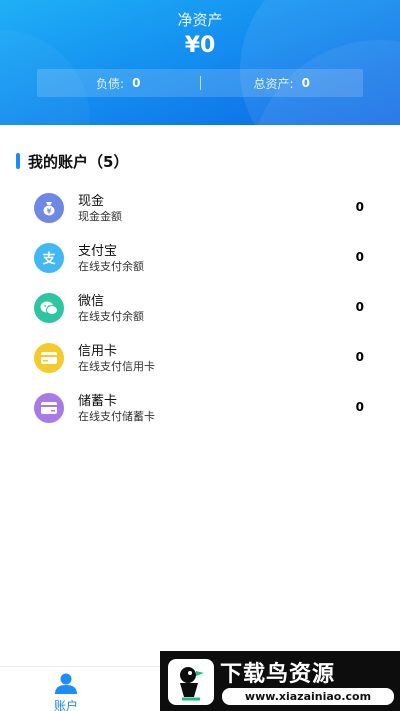  Describe the element at coordinates (200, 45) in the screenshot. I see `net-assets-value: ¥0` at that location.